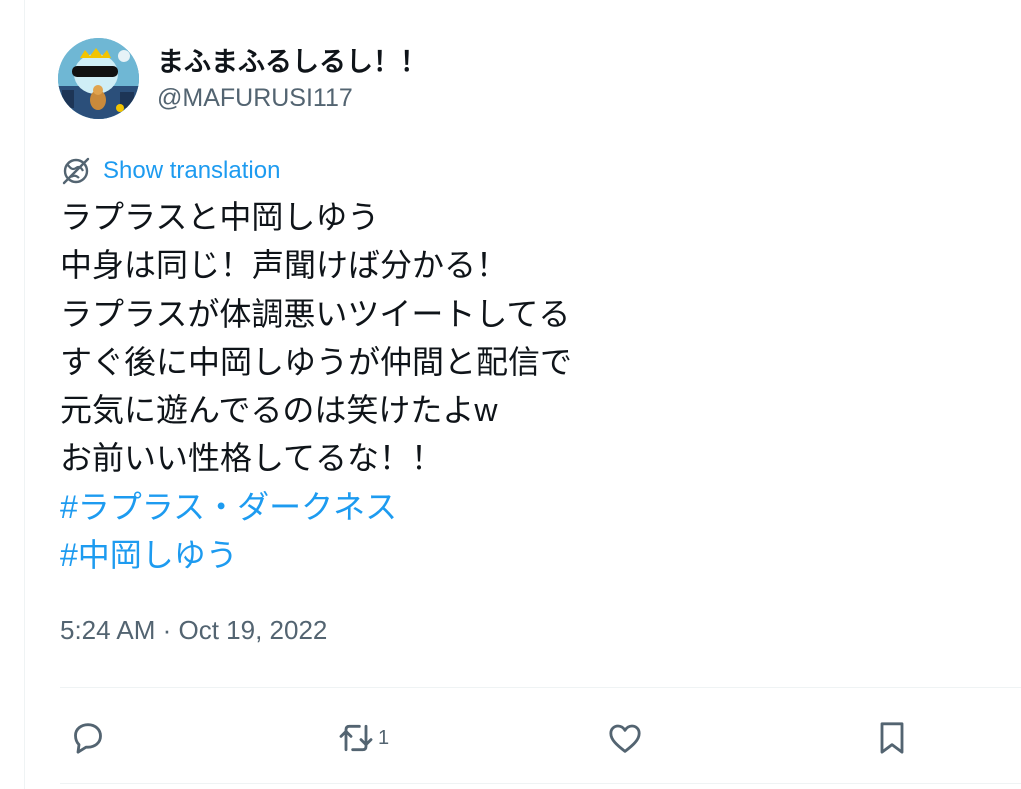  What do you see at coordinates (76, 171) in the screenshot?
I see `translate-globe-icon` at bounding box center [76, 171].